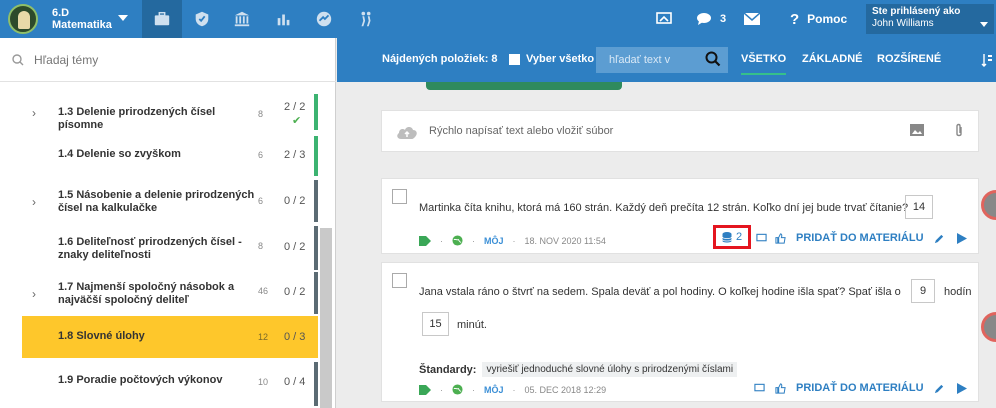 This screenshot has width=996, height=408. What do you see at coordinates (723, 19) in the screenshot?
I see `messages-count: 3` at bounding box center [723, 19].